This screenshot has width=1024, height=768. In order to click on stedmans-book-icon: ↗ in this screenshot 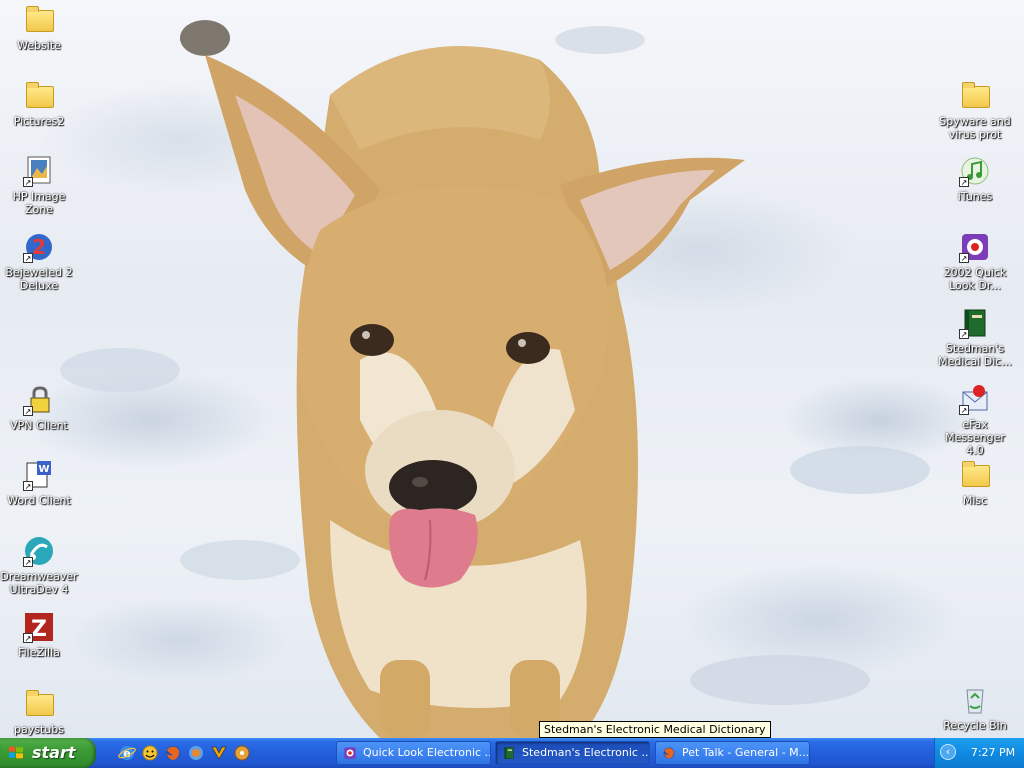, I will do `click(975, 323)`.